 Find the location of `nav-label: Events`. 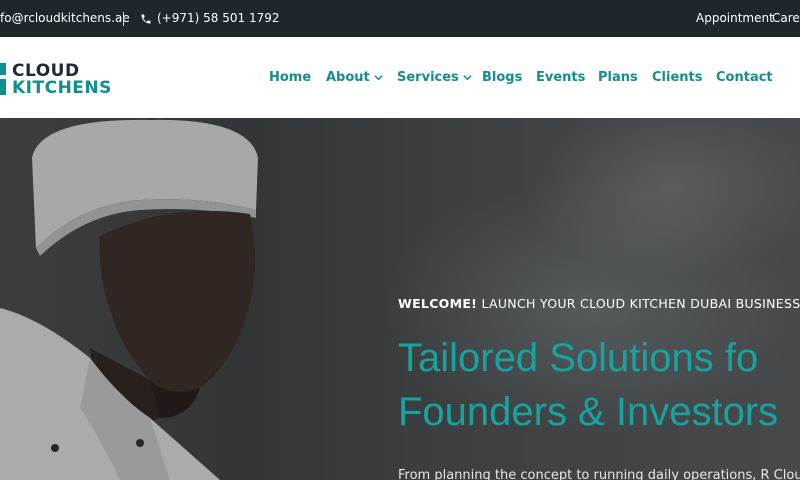

nav-label: Events is located at coordinates (561, 77).